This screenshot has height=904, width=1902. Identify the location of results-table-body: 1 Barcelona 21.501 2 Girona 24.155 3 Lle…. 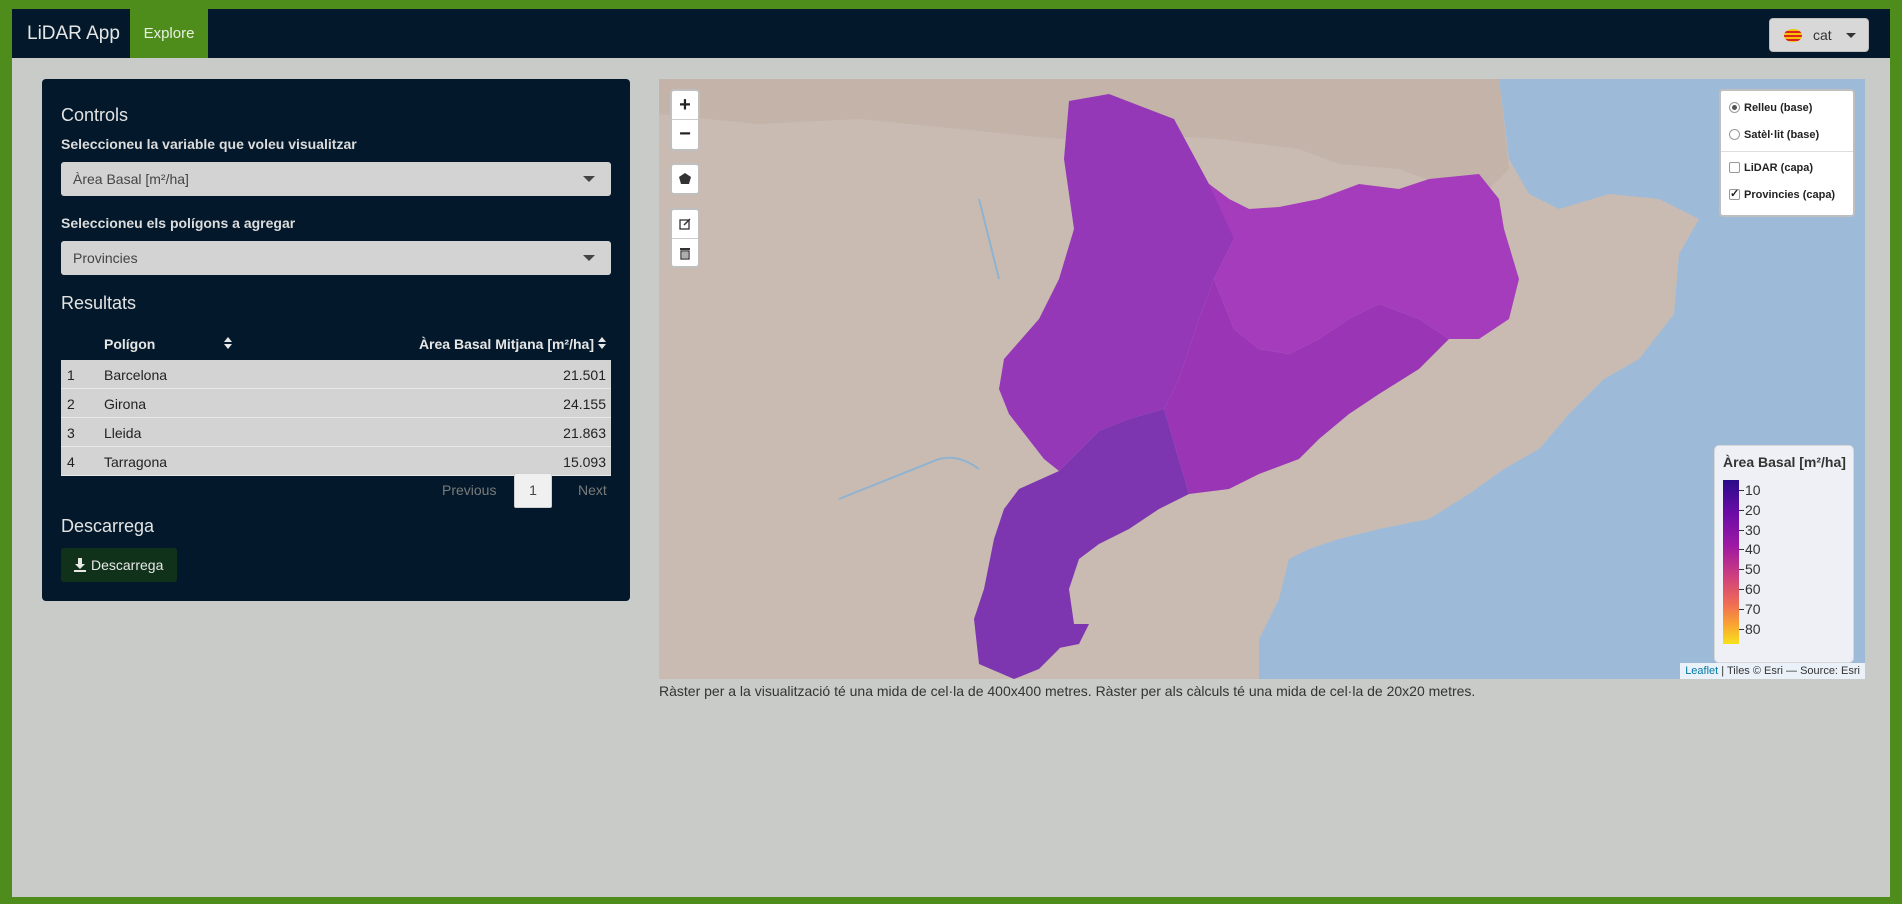
(336, 418).